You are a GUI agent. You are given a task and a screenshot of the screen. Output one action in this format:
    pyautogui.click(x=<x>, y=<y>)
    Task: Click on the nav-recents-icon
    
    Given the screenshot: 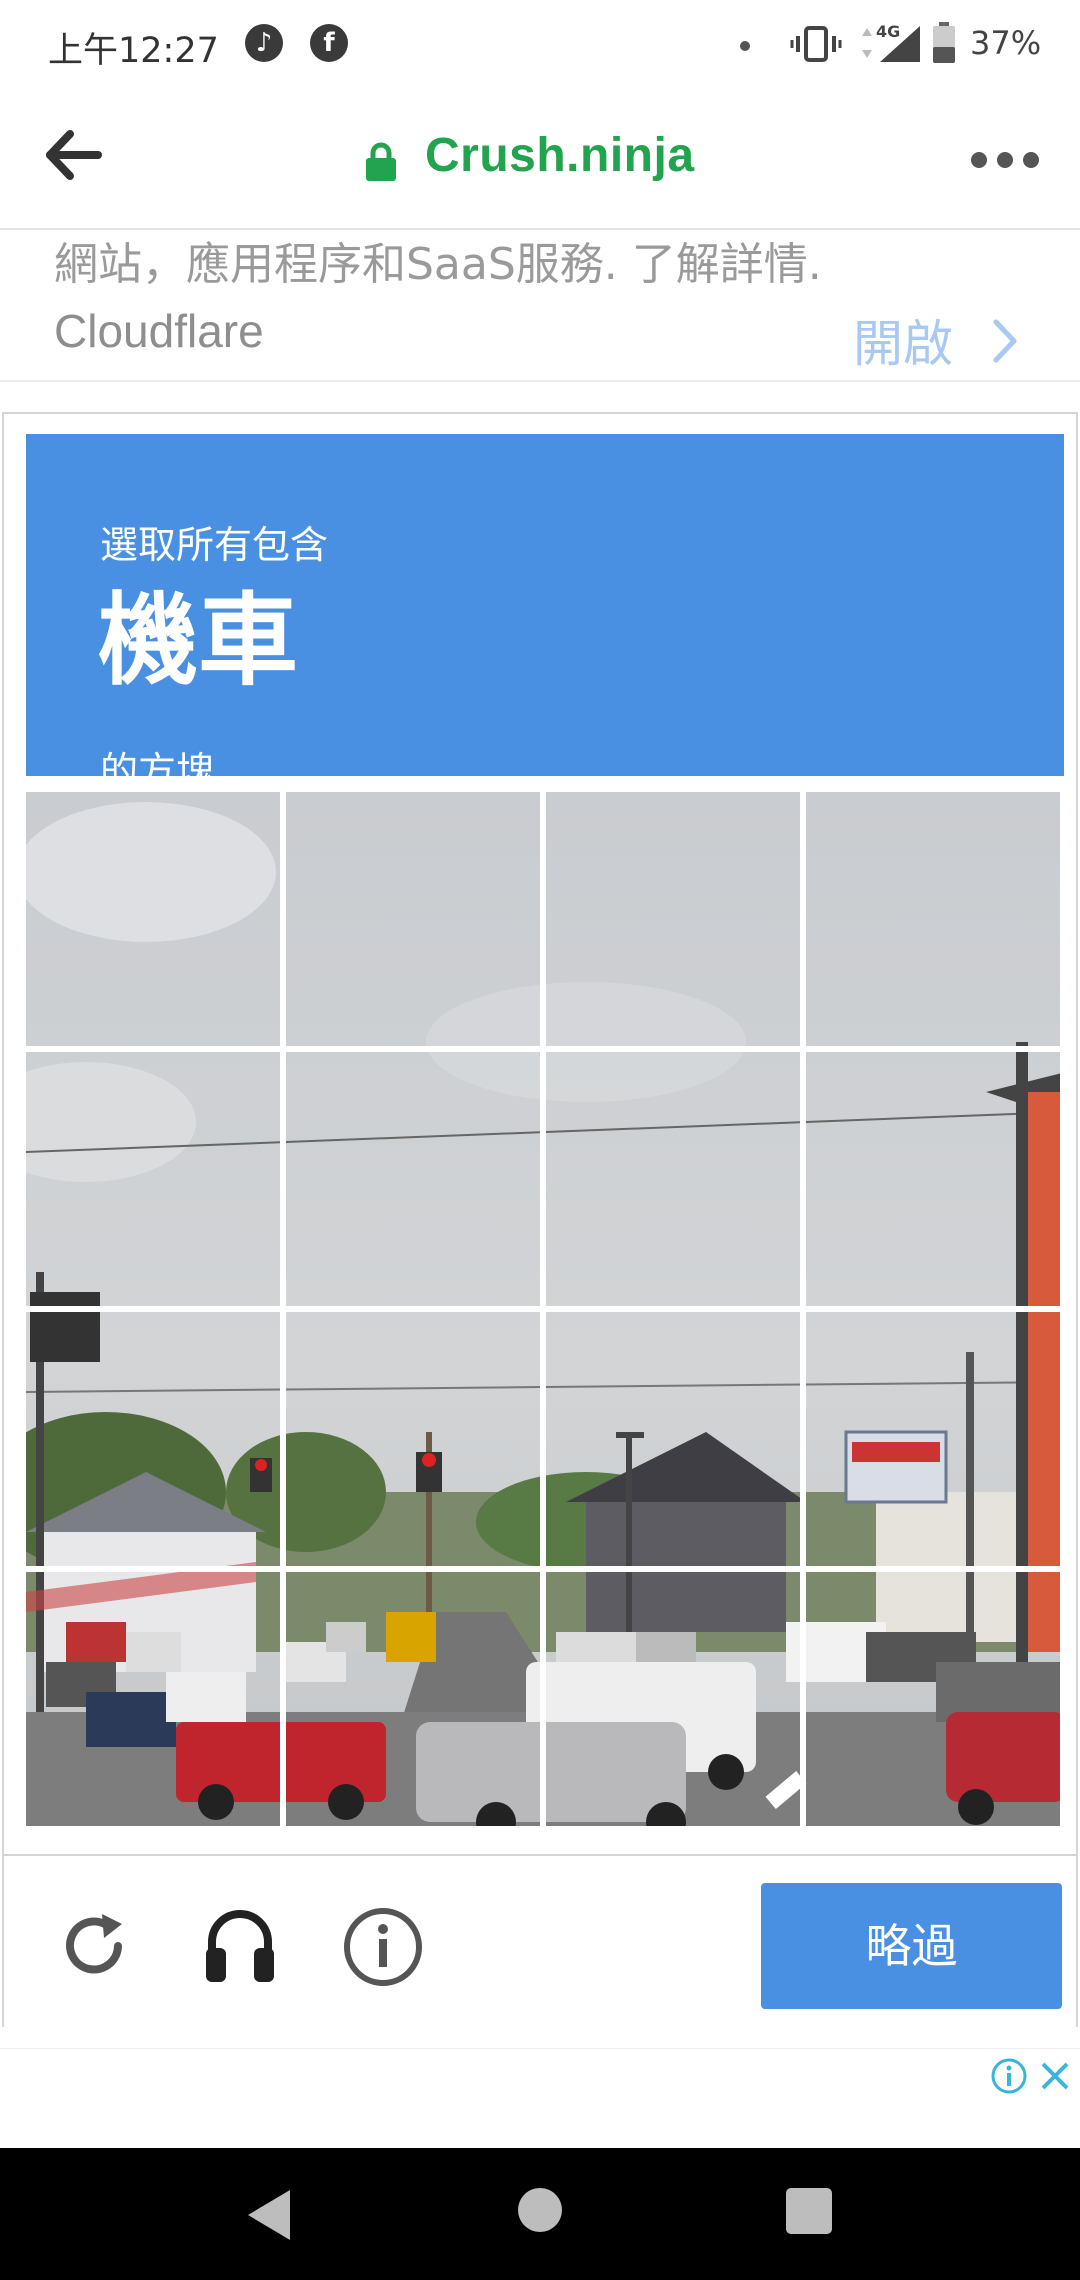 What is the action you would take?
    pyautogui.click(x=809, y=2211)
    